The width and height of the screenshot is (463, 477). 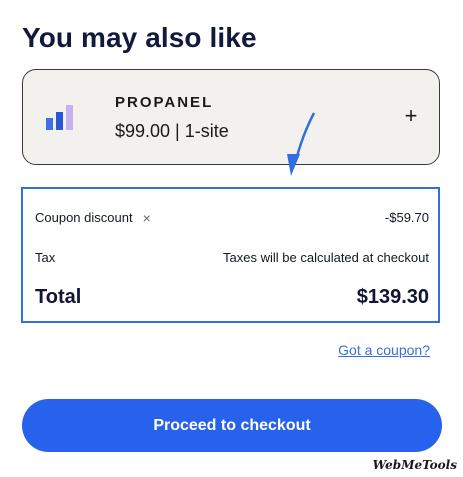 I want to click on total-row: Total $139.30, so click(x=232, y=297).